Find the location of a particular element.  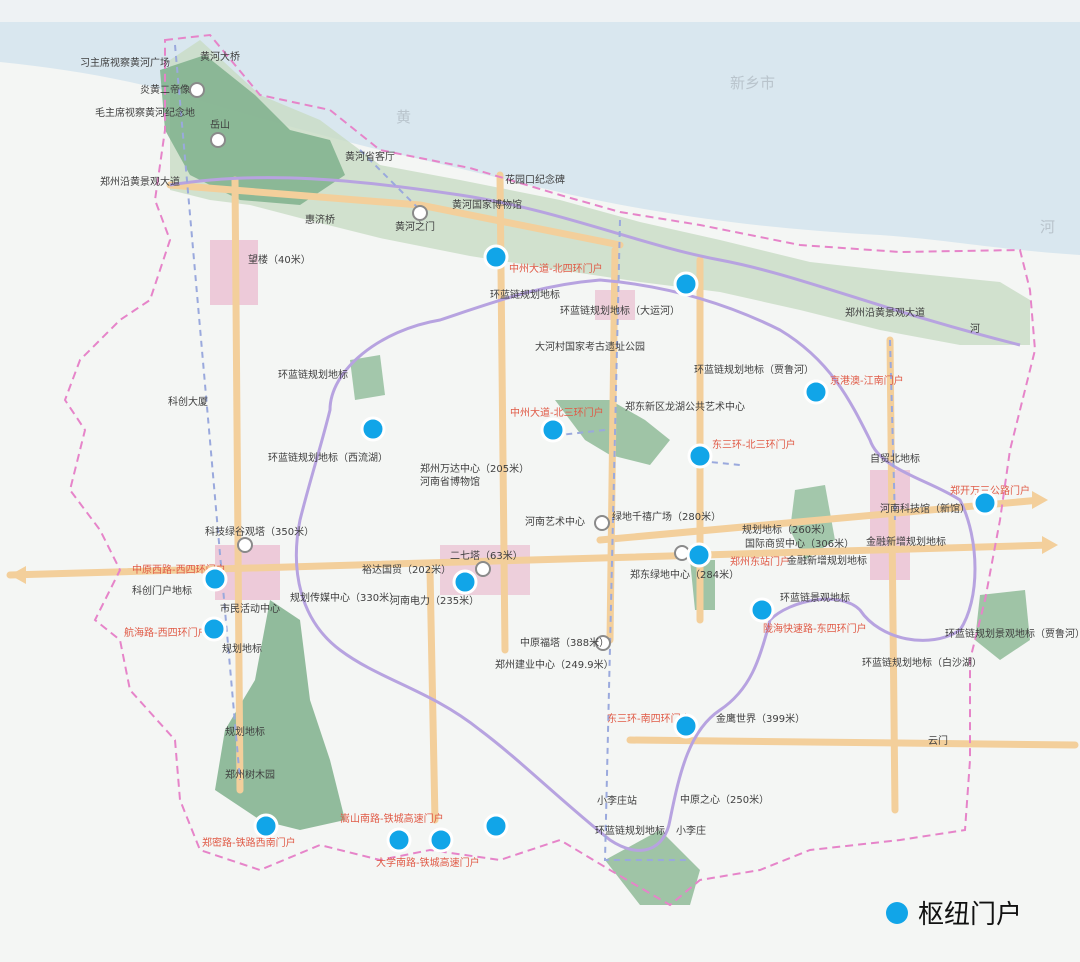

place-label: 望楼（40米） is located at coordinates (279, 259).